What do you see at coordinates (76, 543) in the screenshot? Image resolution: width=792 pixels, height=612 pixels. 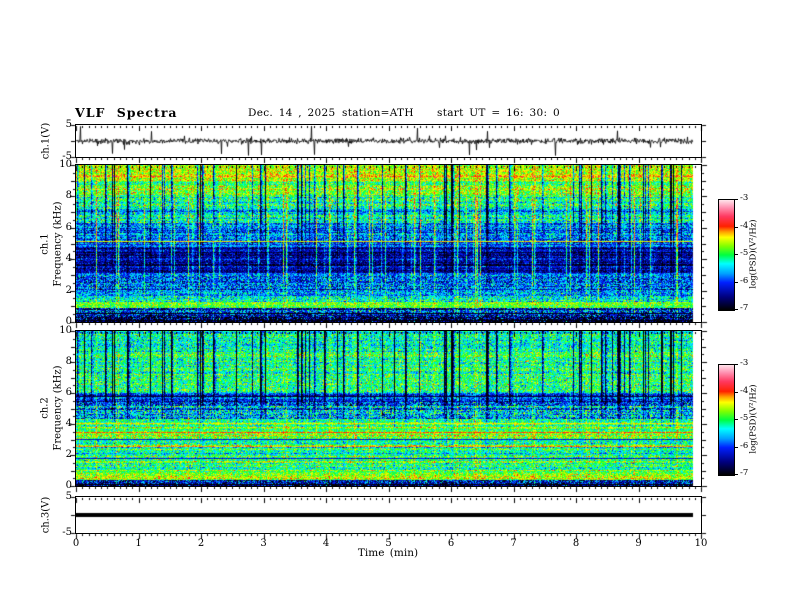 I see `x-tick-label: 0` at bounding box center [76, 543].